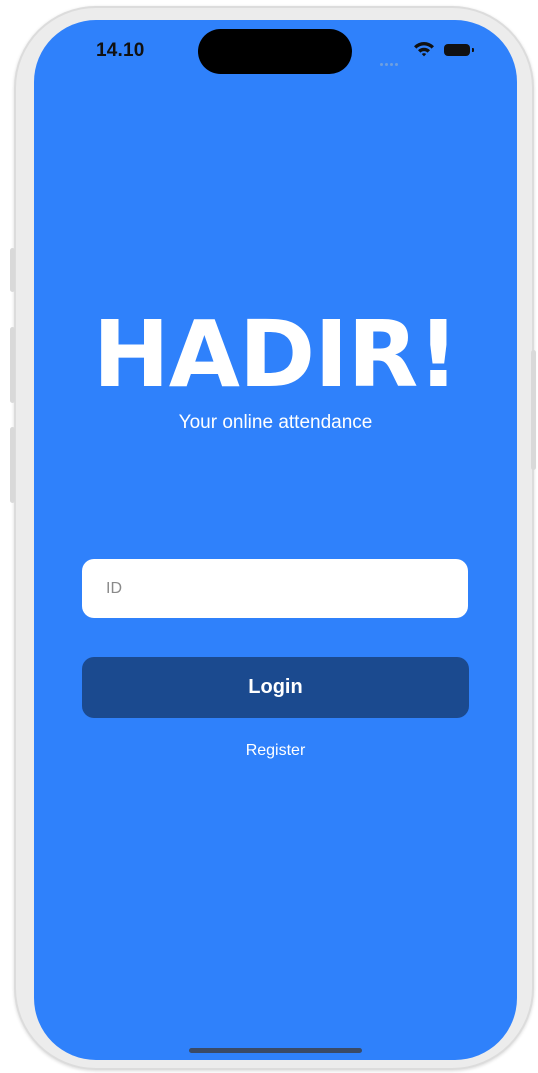  What do you see at coordinates (390, 62) in the screenshot?
I see `cellular-dots-icon` at bounding box center [390, 62].